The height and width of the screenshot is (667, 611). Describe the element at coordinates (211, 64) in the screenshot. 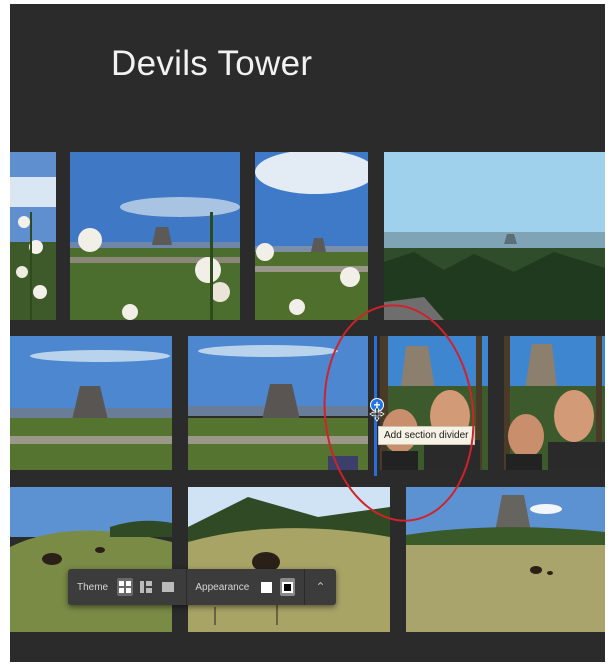

I see `page-title: Devils Tower` at that location.